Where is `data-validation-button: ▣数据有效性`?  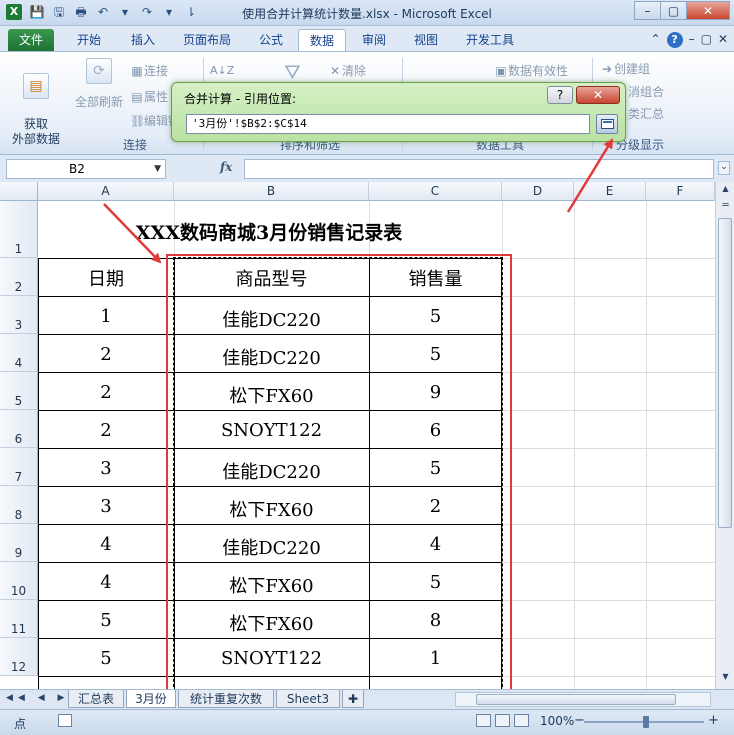 data-validation-button: ▣数据有效性 is located at coordinates (531, 70).